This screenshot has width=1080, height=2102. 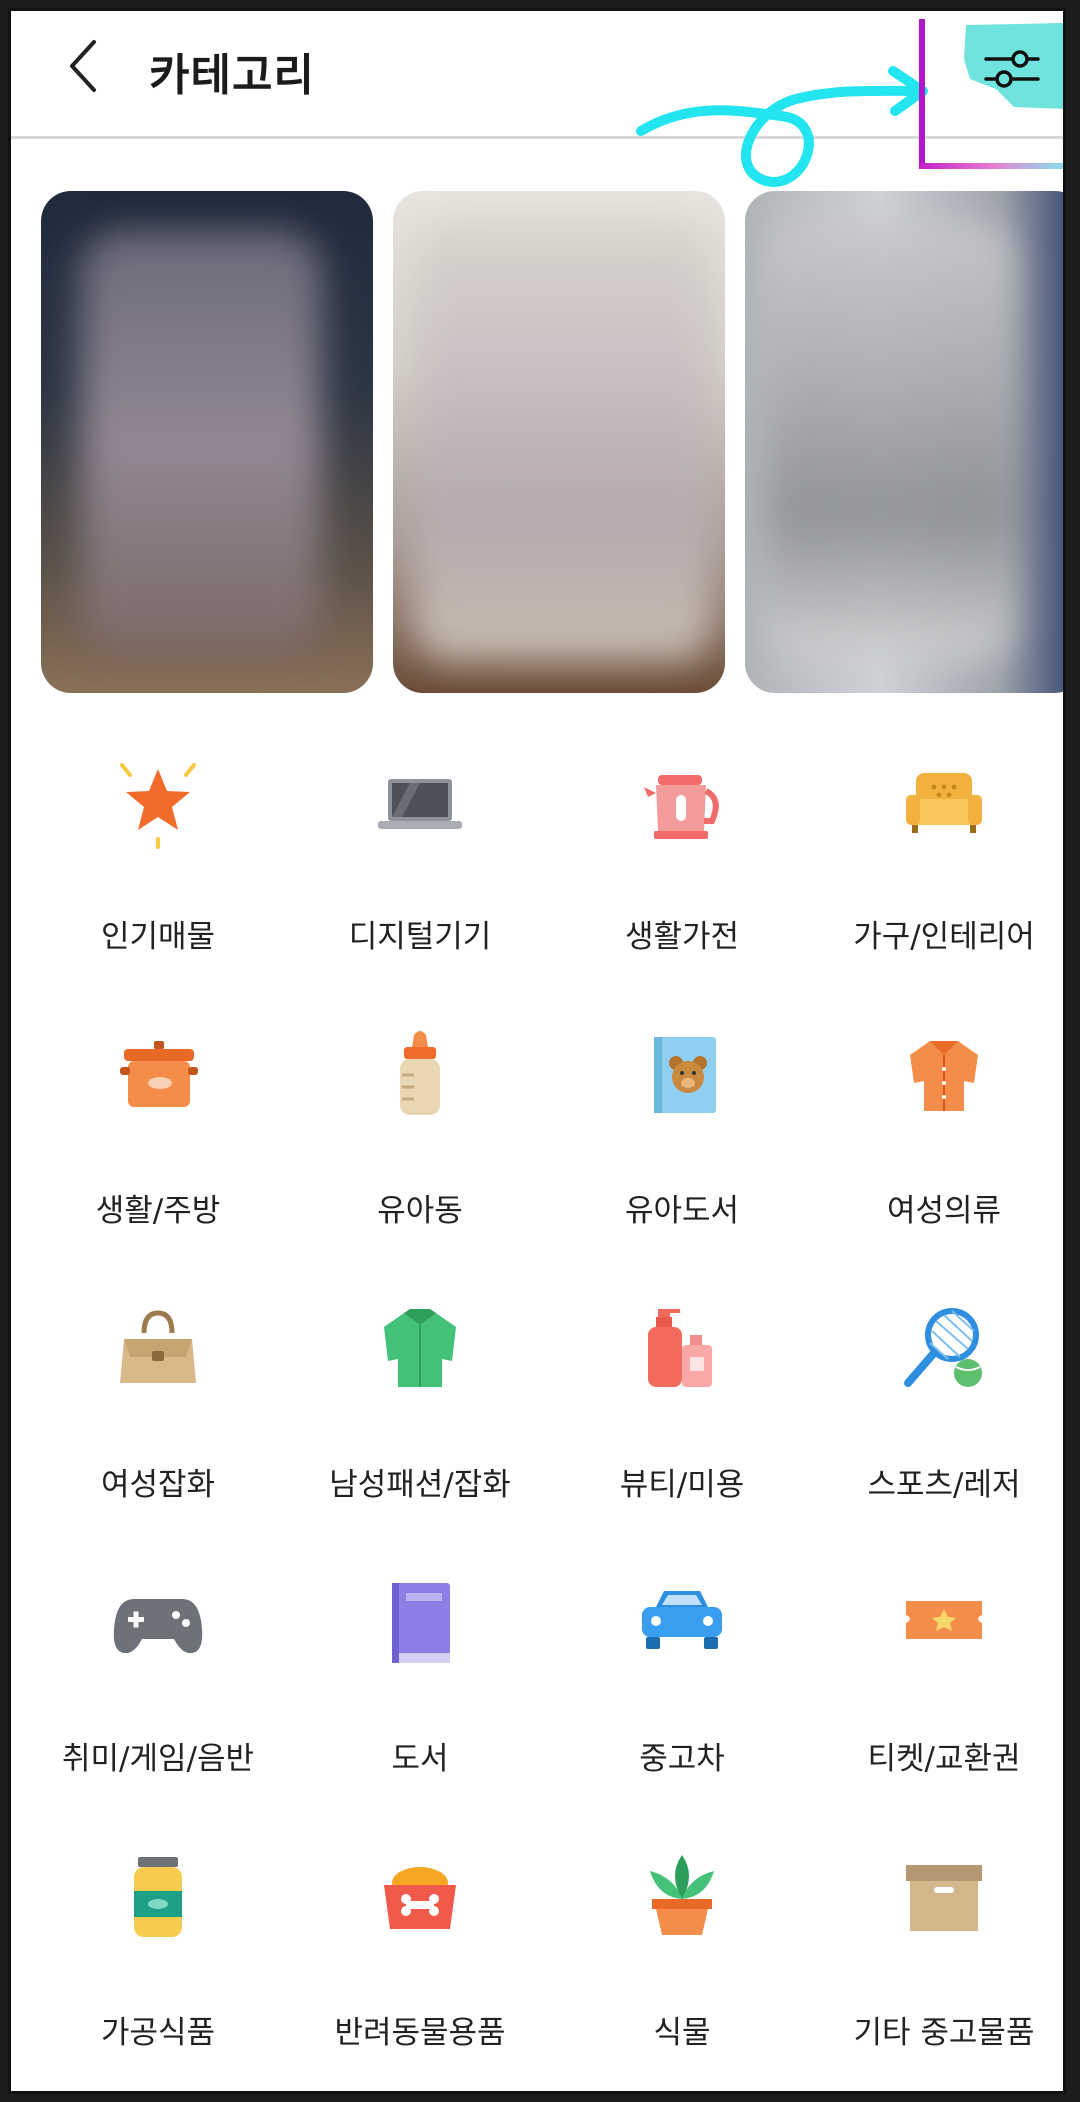 I want to click on category-kids-books: 유아도서, so click(x=682, y=1142).